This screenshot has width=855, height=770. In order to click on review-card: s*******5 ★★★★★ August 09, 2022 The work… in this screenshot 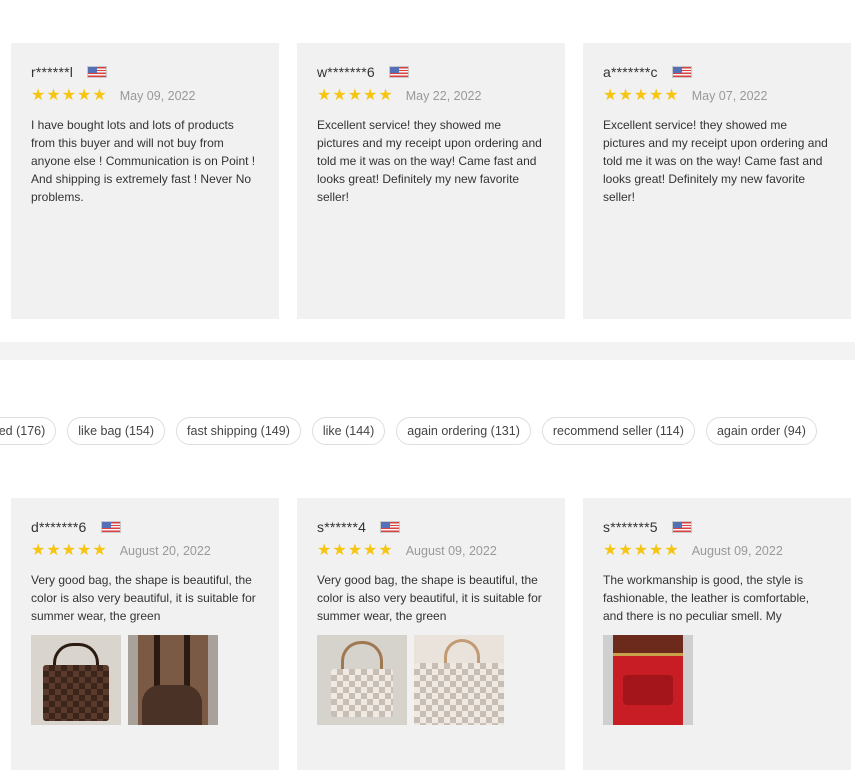, I will do `click(717, 634)`.